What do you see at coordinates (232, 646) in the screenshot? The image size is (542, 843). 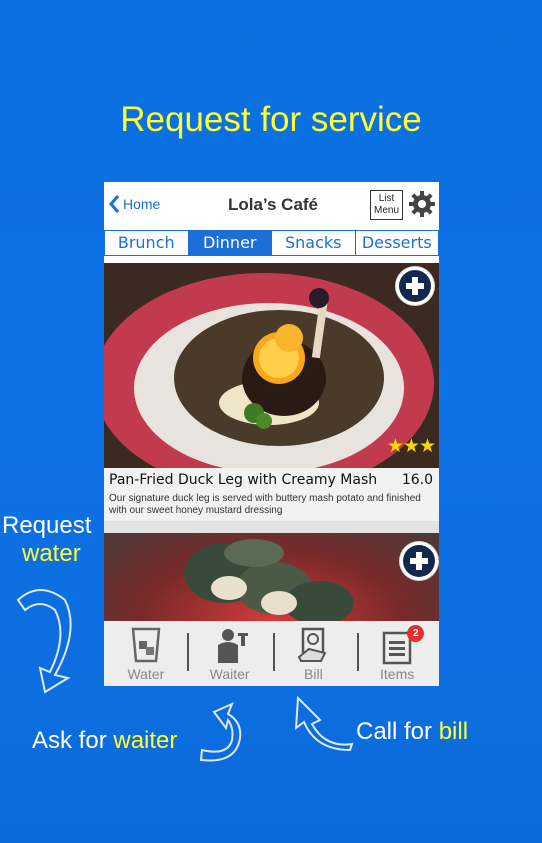 I see `waiter-icon` at bounding box center [232, 646].